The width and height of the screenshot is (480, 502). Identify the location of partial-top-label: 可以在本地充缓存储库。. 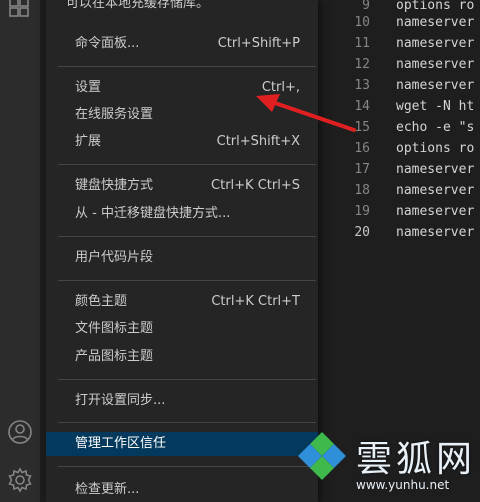
(138, 5).